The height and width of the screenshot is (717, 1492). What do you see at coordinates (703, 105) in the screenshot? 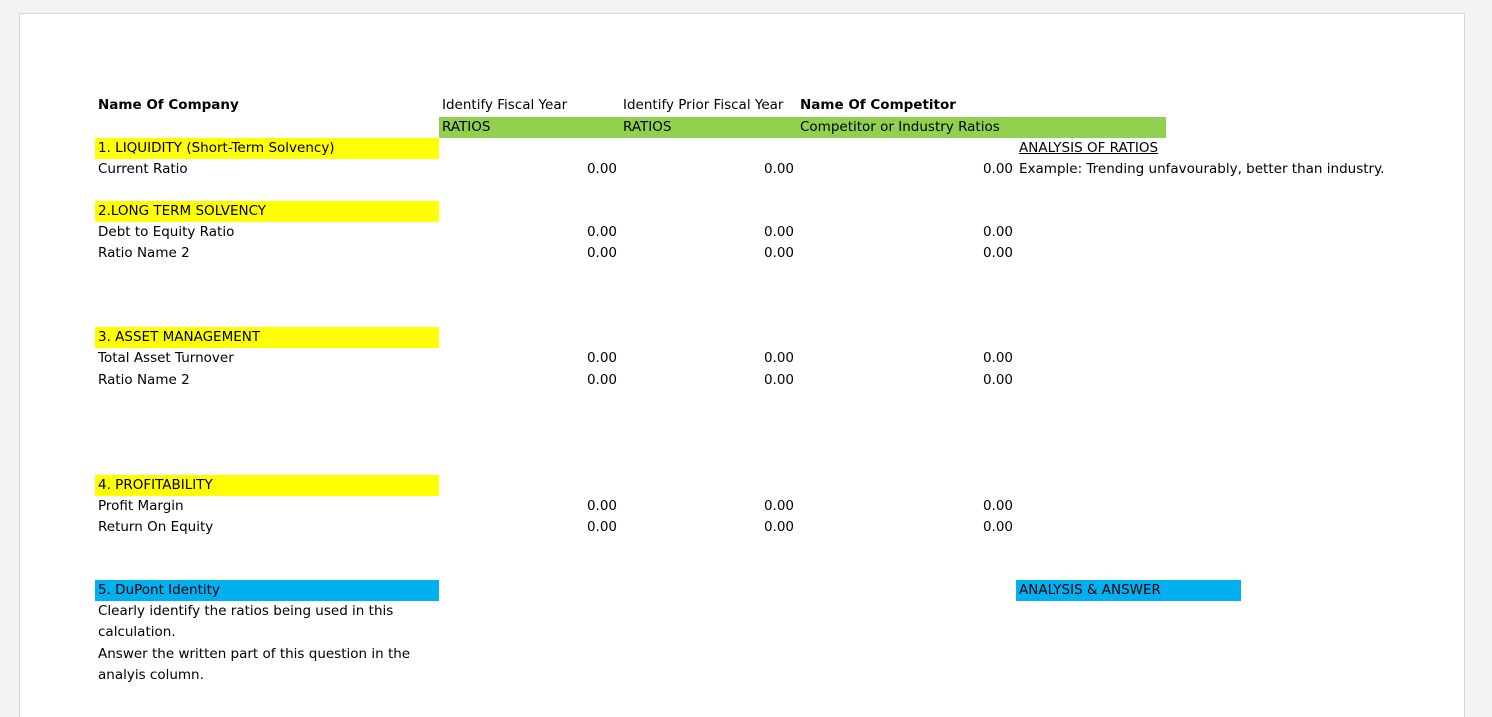
I see `prior-fiscal-year-header: Identify Prior Fiscal Year` at bounding box center [703, 105].